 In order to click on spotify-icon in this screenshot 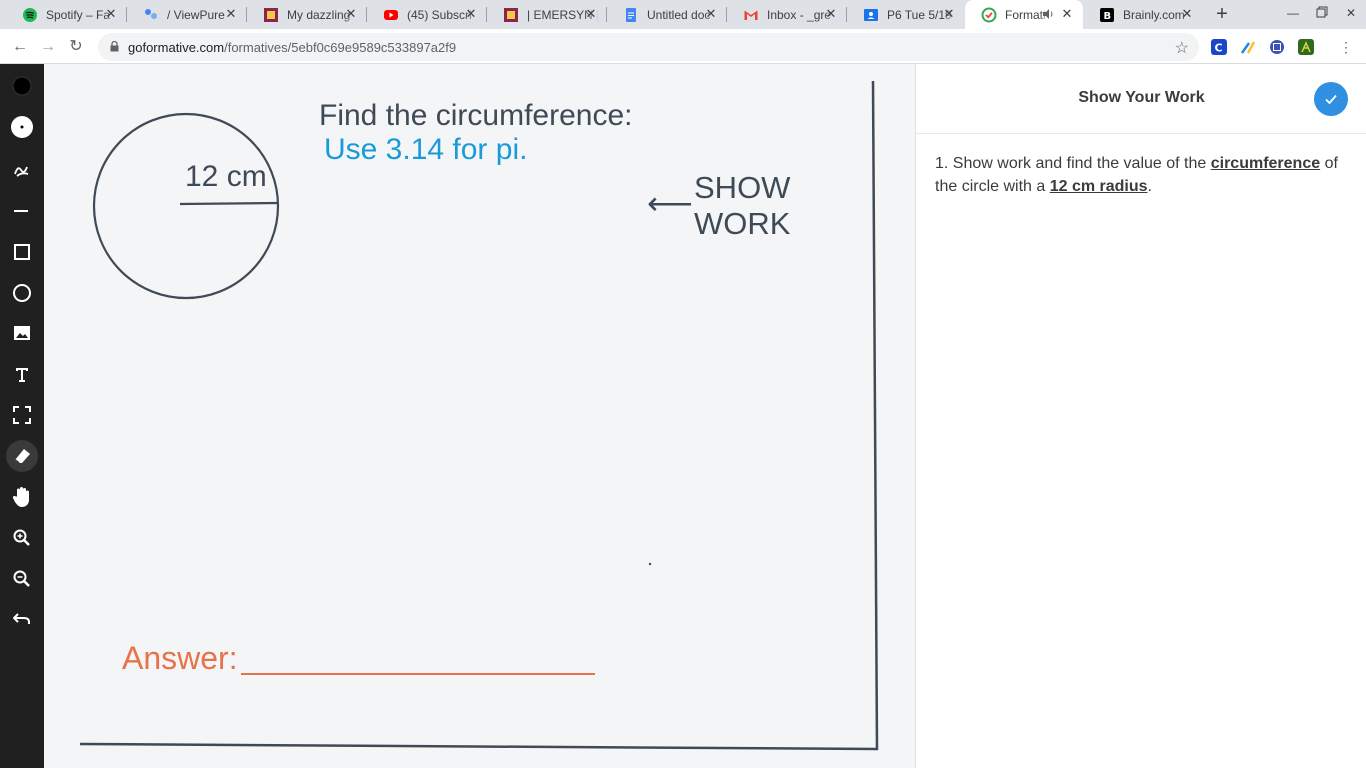, I will do `click(30, 15)`.